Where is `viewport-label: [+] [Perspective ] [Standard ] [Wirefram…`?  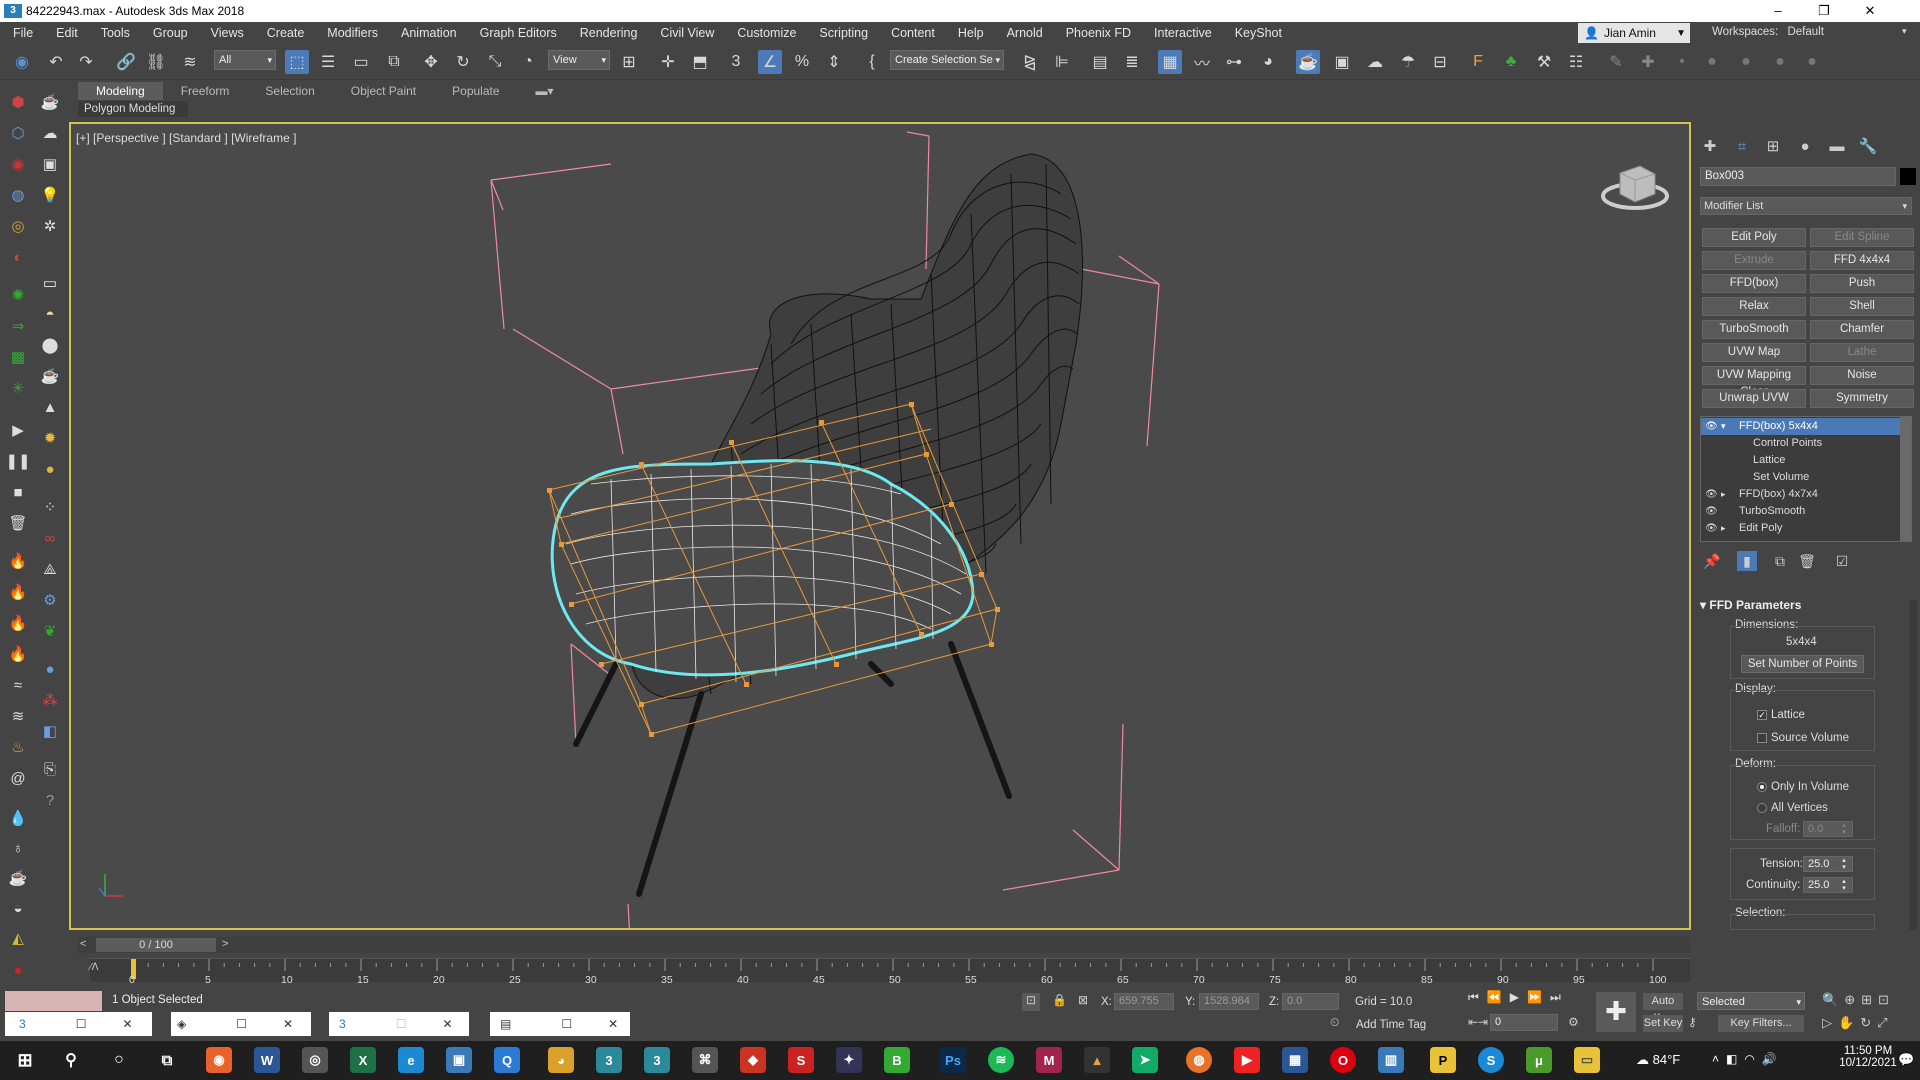 viewport-label: [+] [Perspective ] [Standard ] [Wirefram… is located at coordinates (186, 138).